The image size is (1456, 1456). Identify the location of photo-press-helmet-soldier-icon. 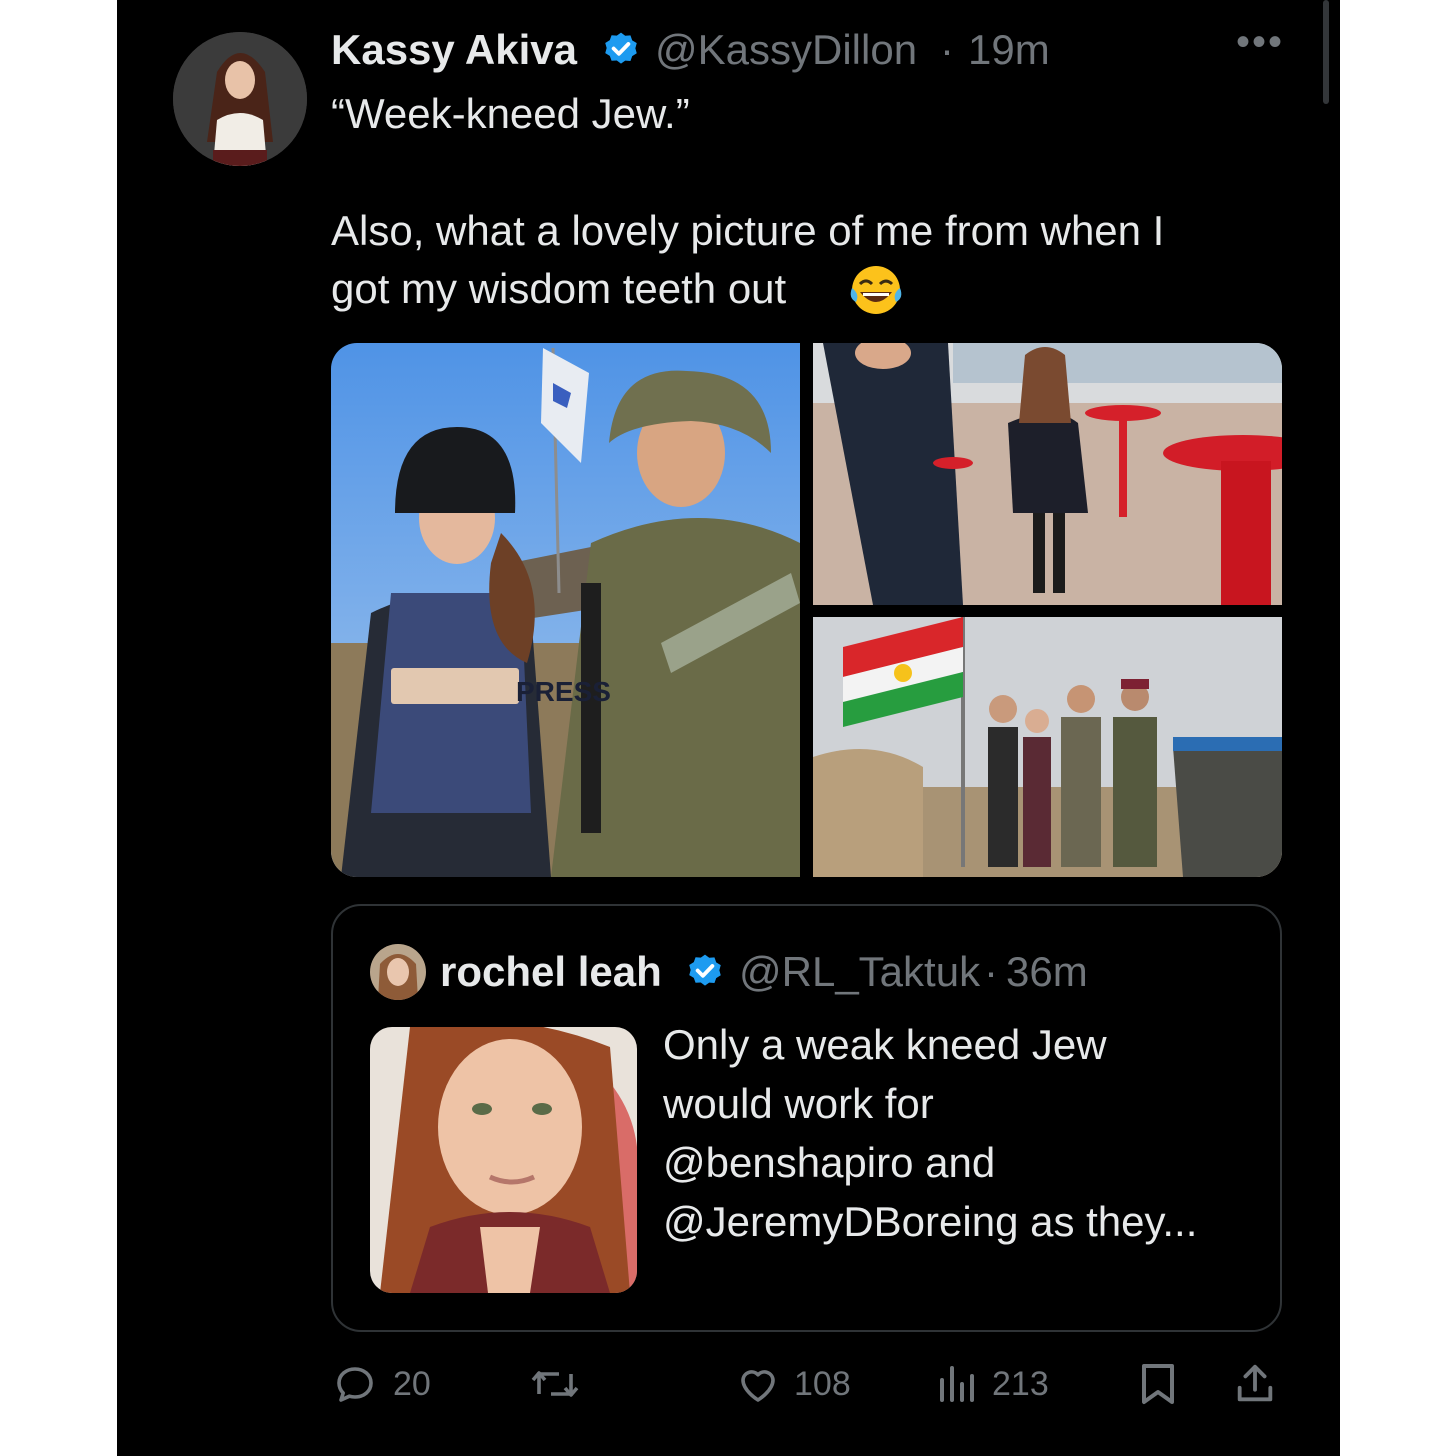
(565, 610).